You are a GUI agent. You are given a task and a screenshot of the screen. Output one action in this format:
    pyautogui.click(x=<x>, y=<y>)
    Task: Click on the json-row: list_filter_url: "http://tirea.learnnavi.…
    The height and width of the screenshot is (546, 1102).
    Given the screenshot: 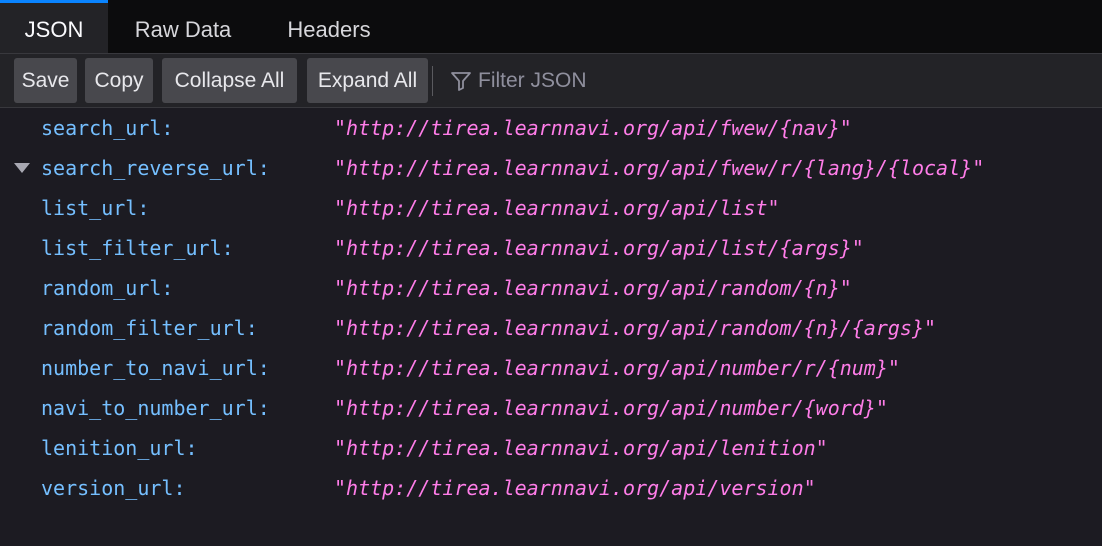 What is the action you would take?
    pyautogui.click(x=551, y=248)
    